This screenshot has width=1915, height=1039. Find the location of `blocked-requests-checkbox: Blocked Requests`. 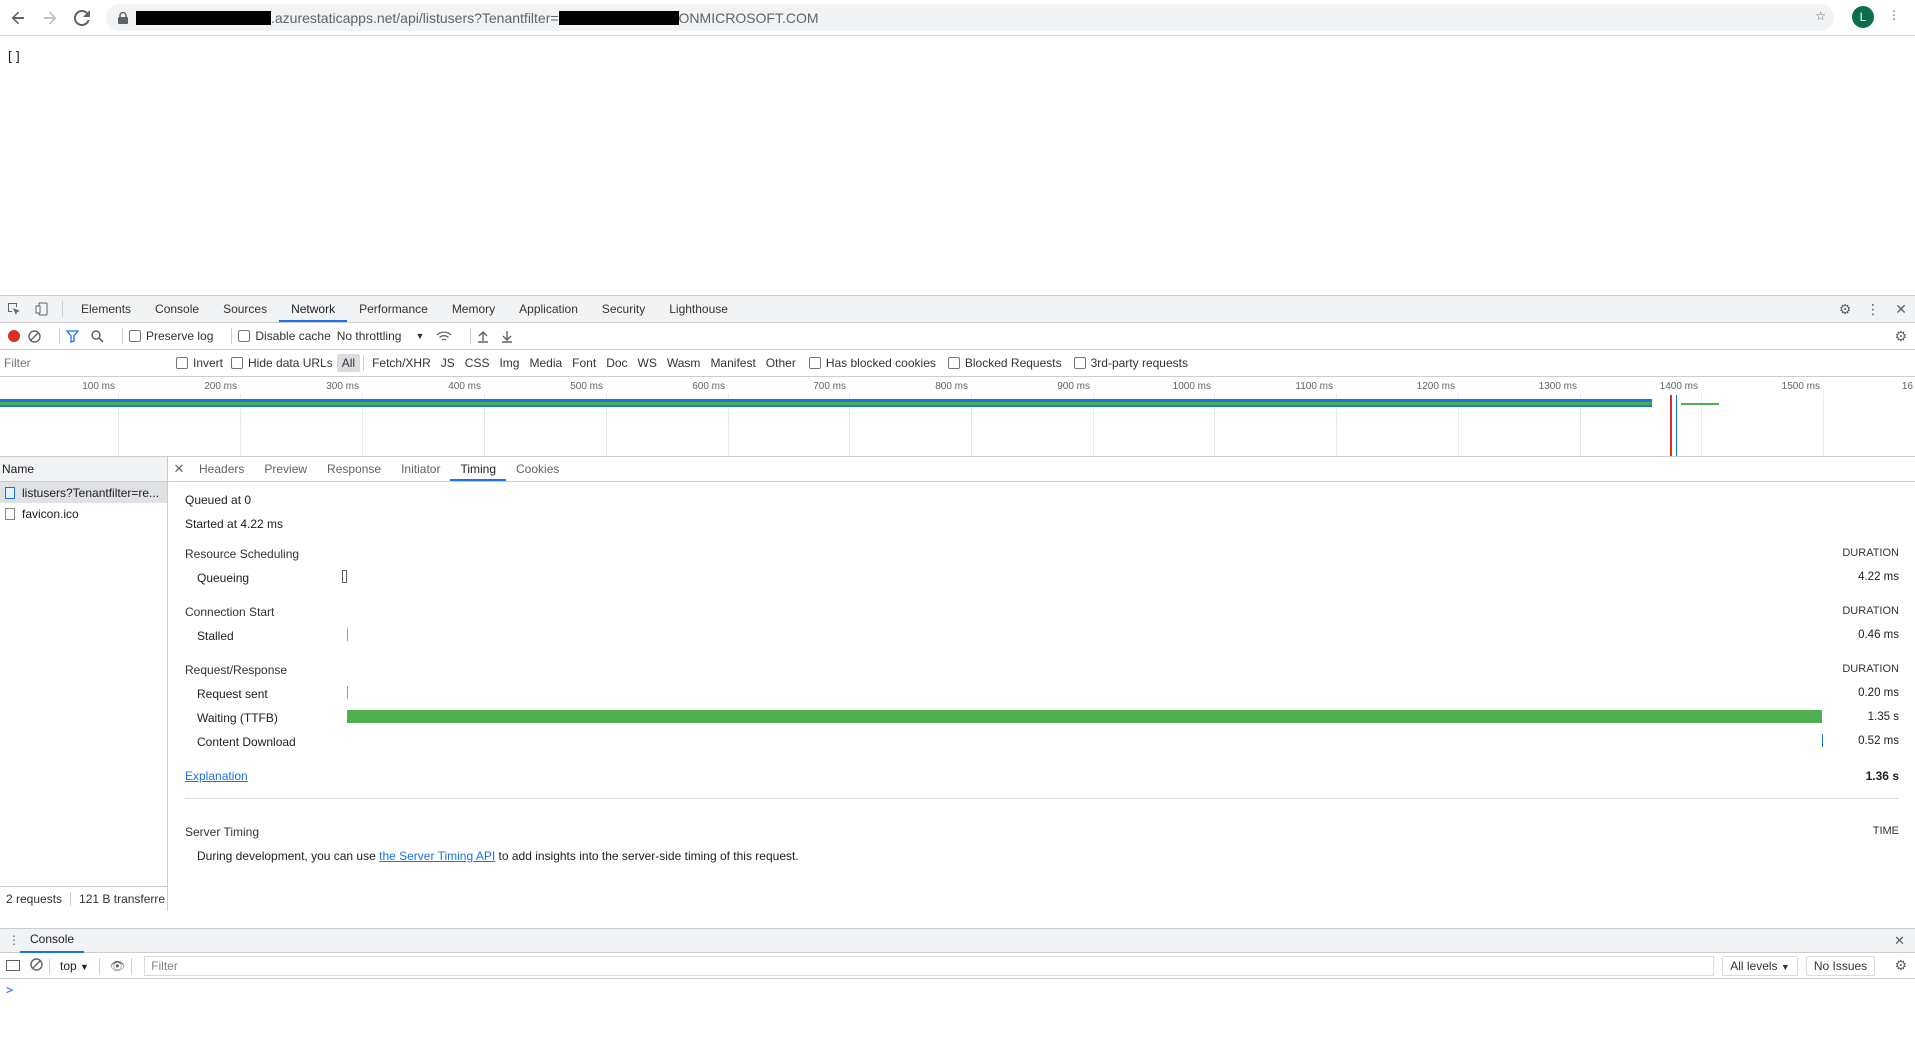

blocked-requests-checkbox: Blocked Requests is located at coordinates (1004, 363).